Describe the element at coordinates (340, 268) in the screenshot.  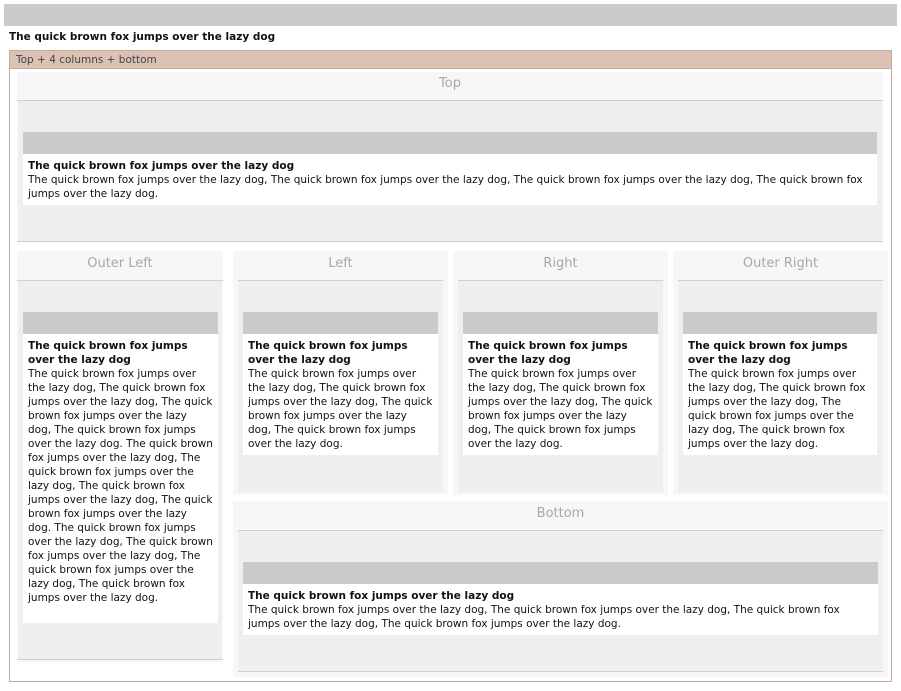
I see `region-left-title: Left` at that location.